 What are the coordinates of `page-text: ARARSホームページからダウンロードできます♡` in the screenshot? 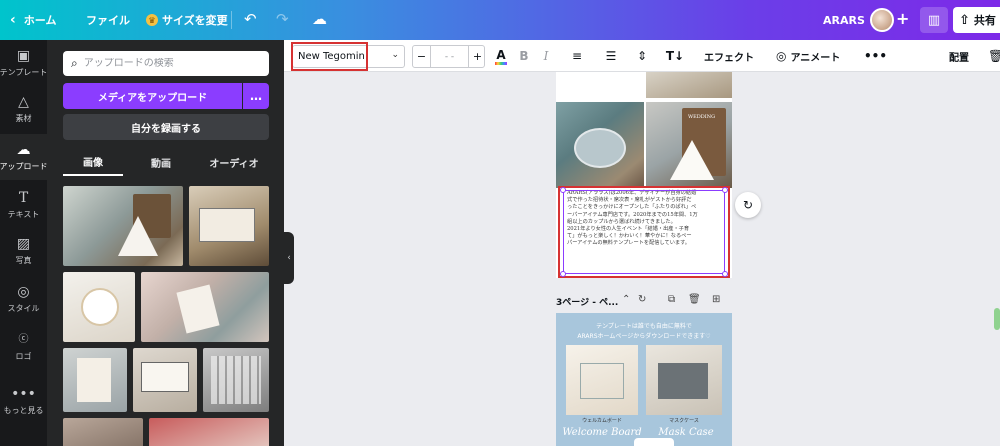 It's located at (644, 336).